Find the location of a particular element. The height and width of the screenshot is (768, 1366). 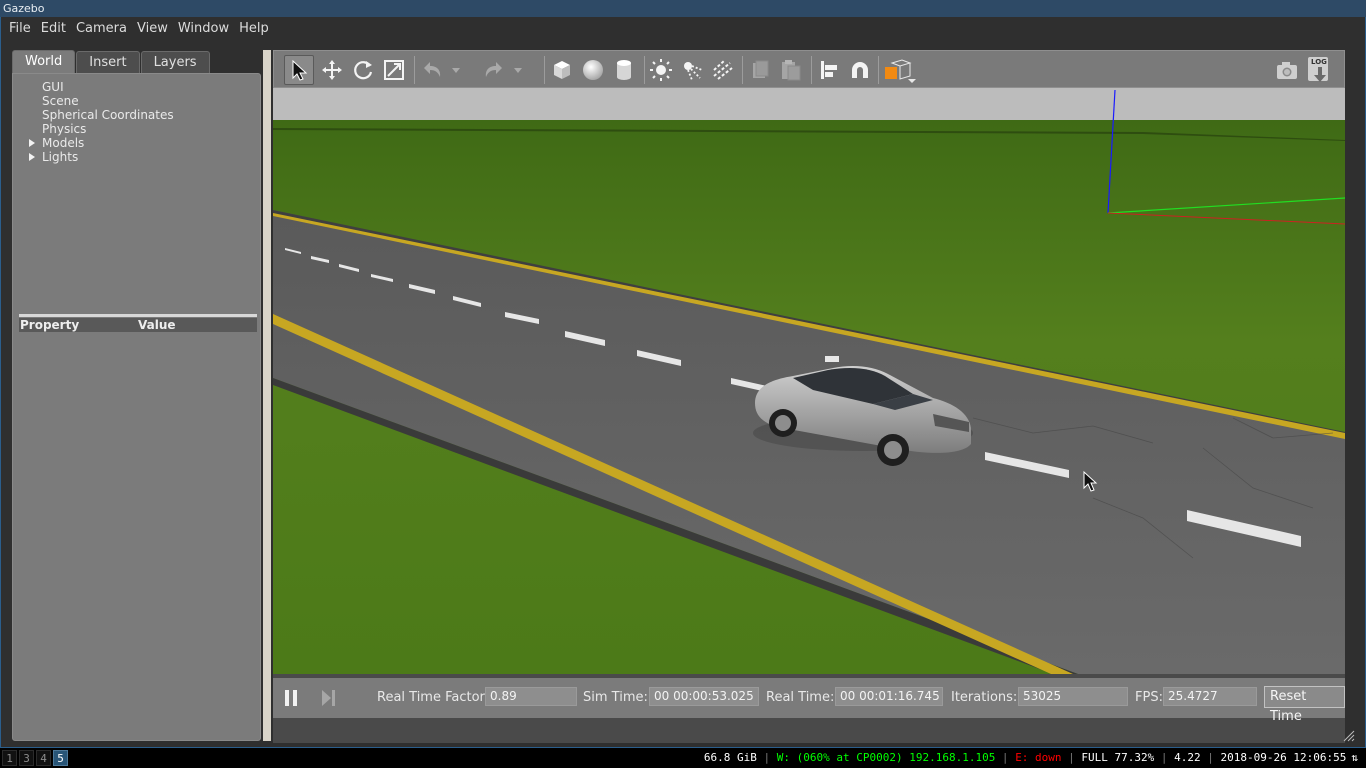

translate-icon is located at coordinates (332, 70).